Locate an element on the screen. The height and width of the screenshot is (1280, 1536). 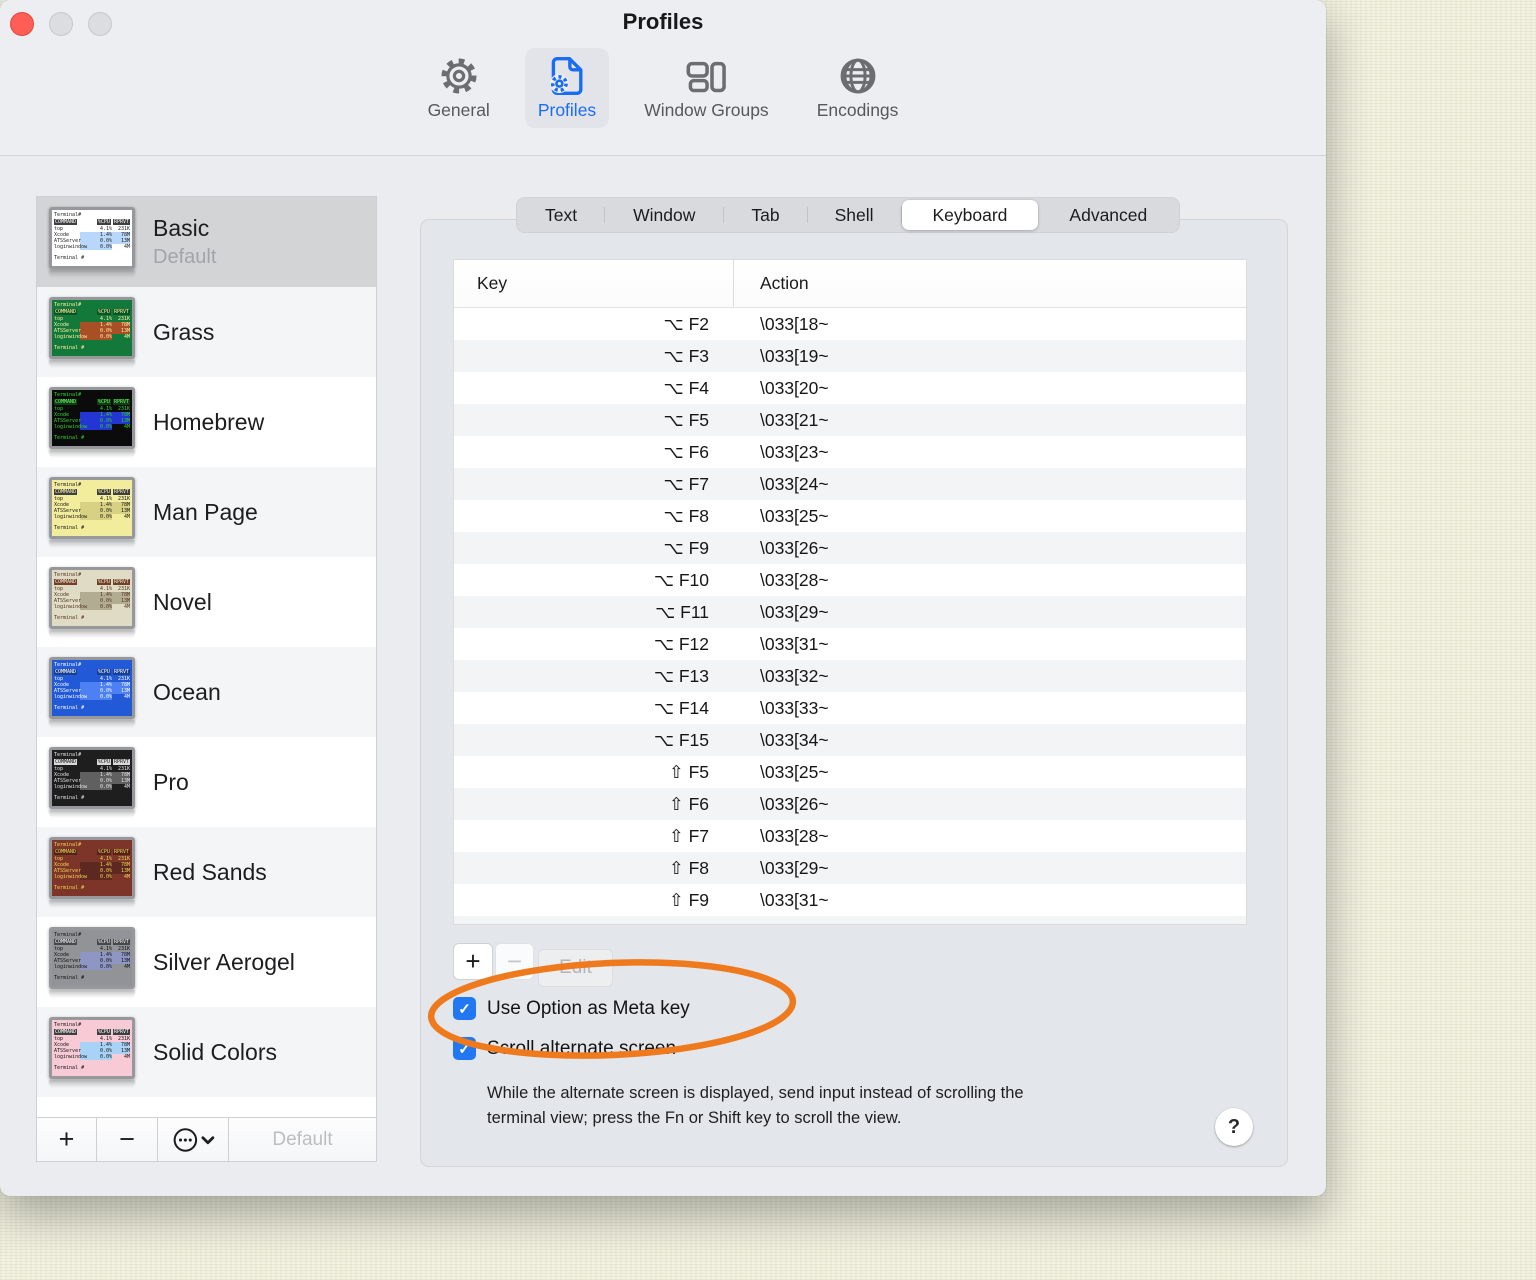
option-use-option-as-meta-key: ✓ Use Option as Meta key is located at coordinates (571, 1008).